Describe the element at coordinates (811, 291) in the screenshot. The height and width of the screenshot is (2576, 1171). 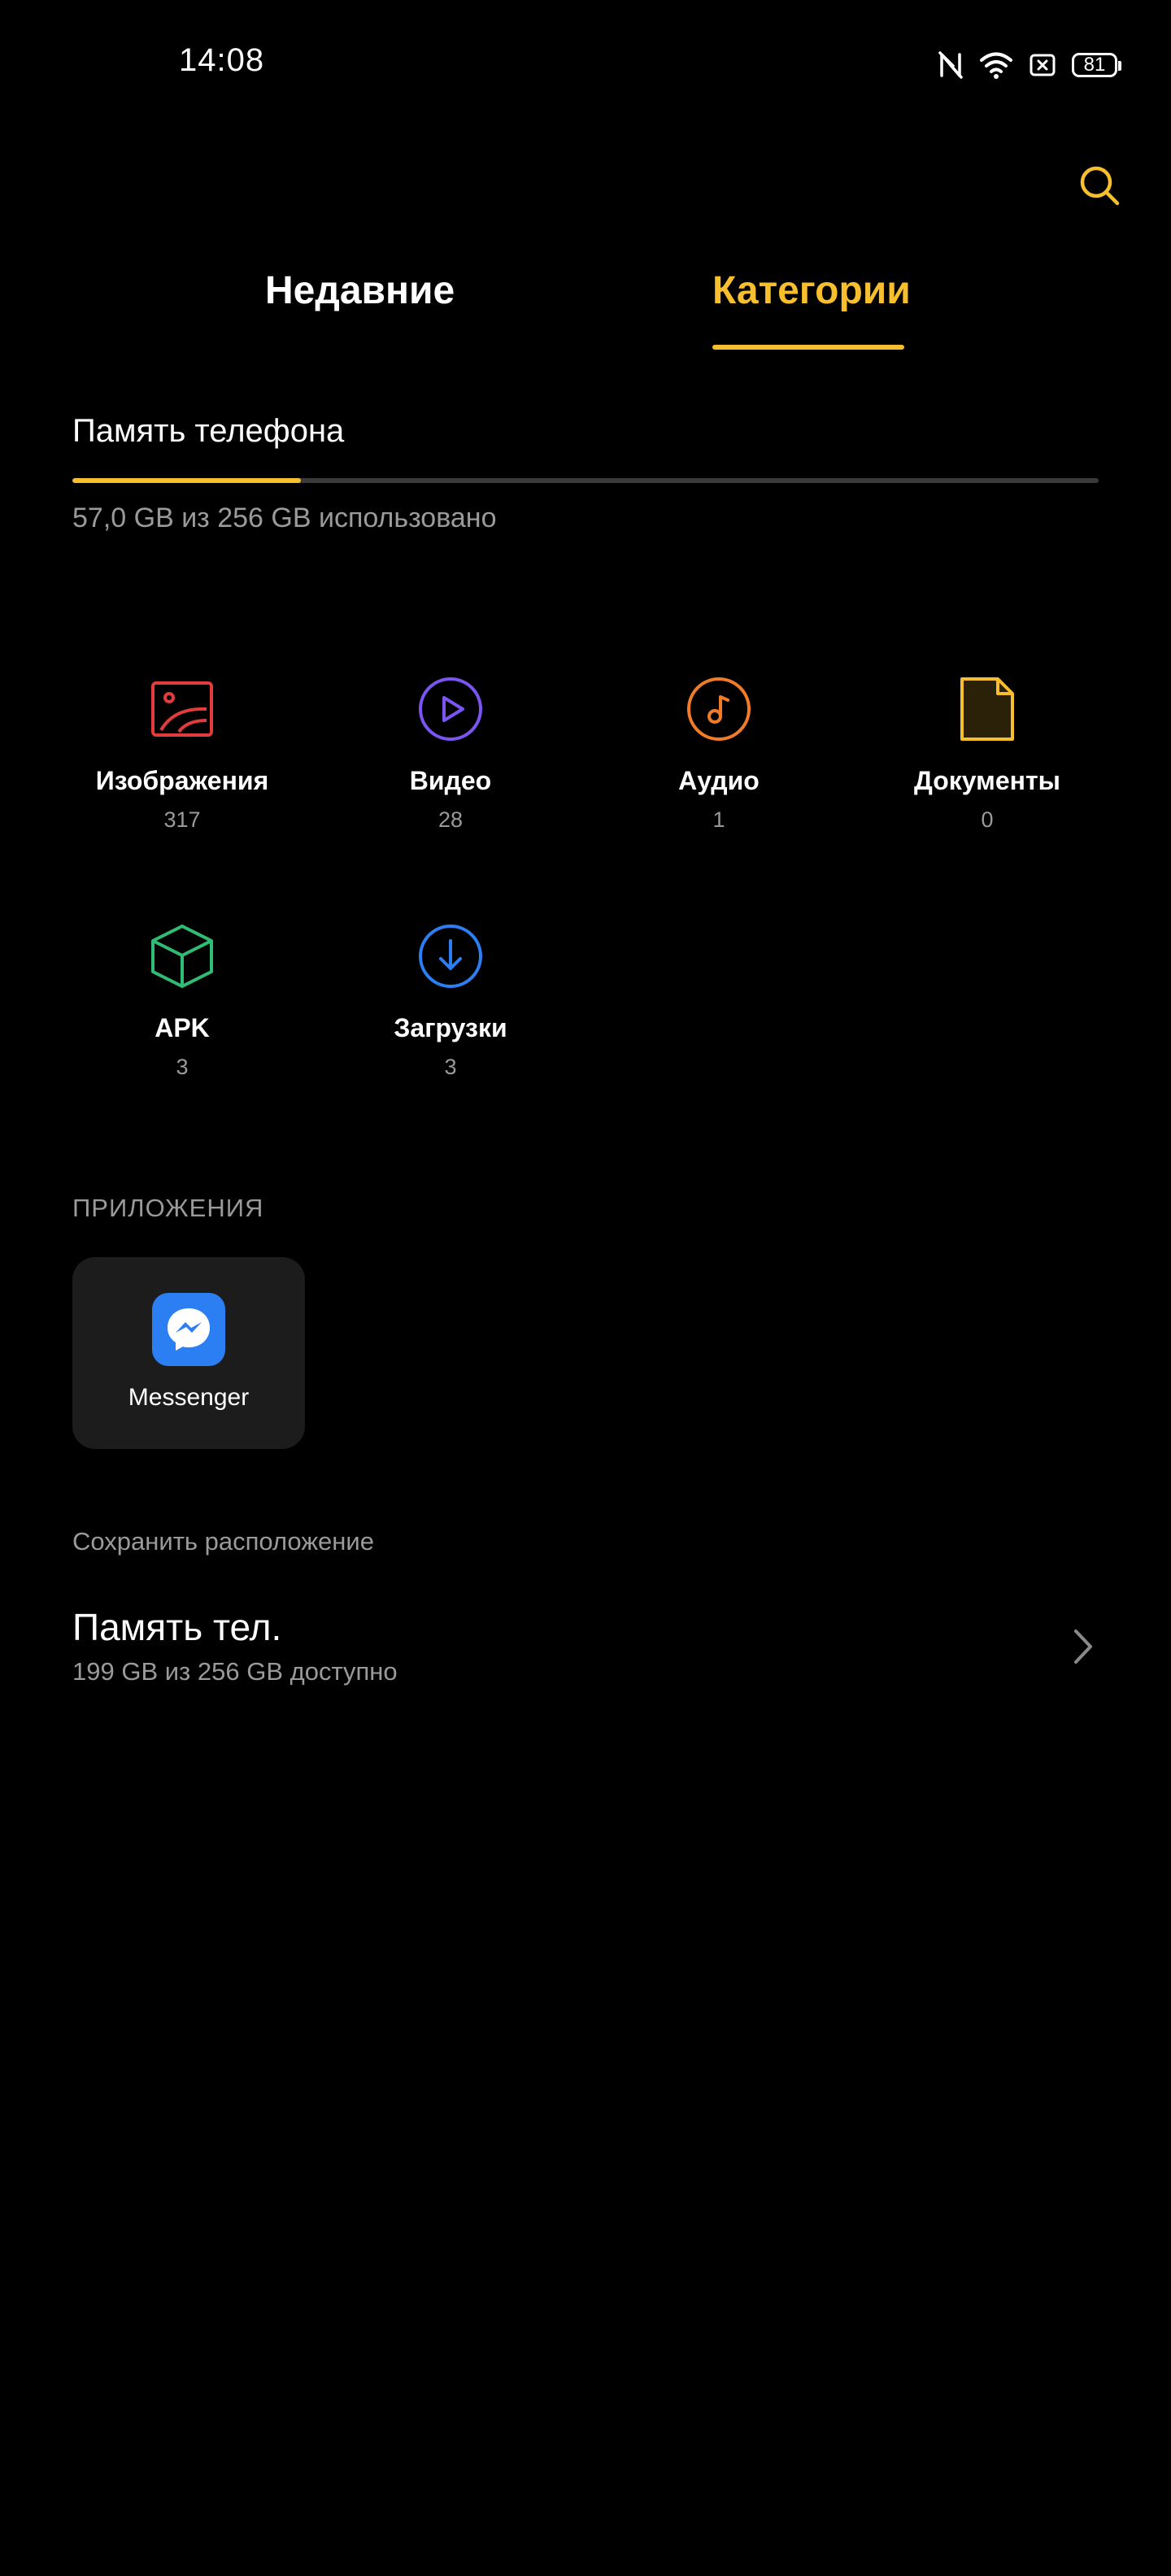
I see `tab-categories: Категории` at that location.